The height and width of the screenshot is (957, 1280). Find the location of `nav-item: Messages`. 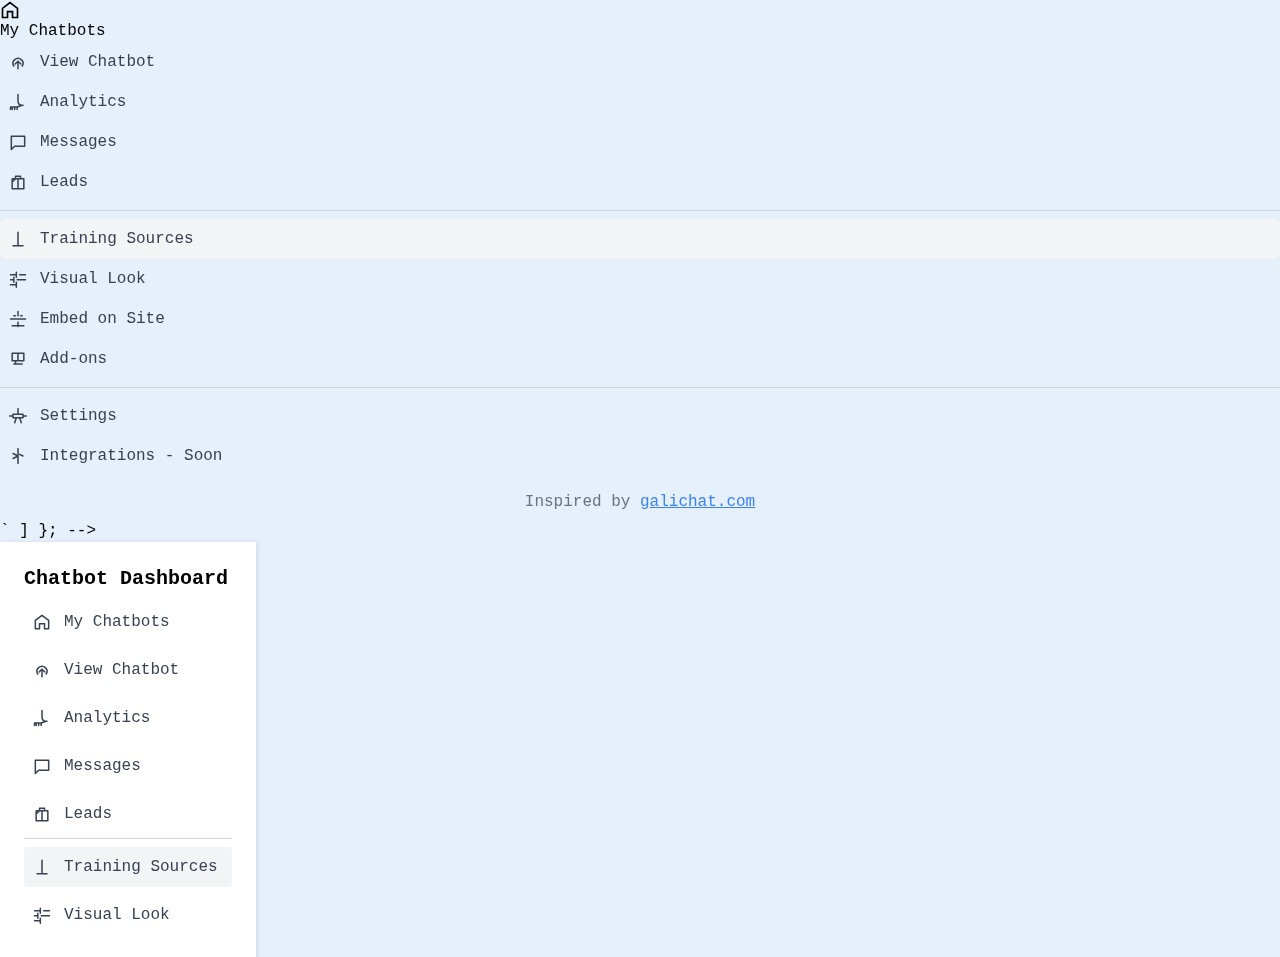

nav-item: Messages is located at coordinates (640, 142).